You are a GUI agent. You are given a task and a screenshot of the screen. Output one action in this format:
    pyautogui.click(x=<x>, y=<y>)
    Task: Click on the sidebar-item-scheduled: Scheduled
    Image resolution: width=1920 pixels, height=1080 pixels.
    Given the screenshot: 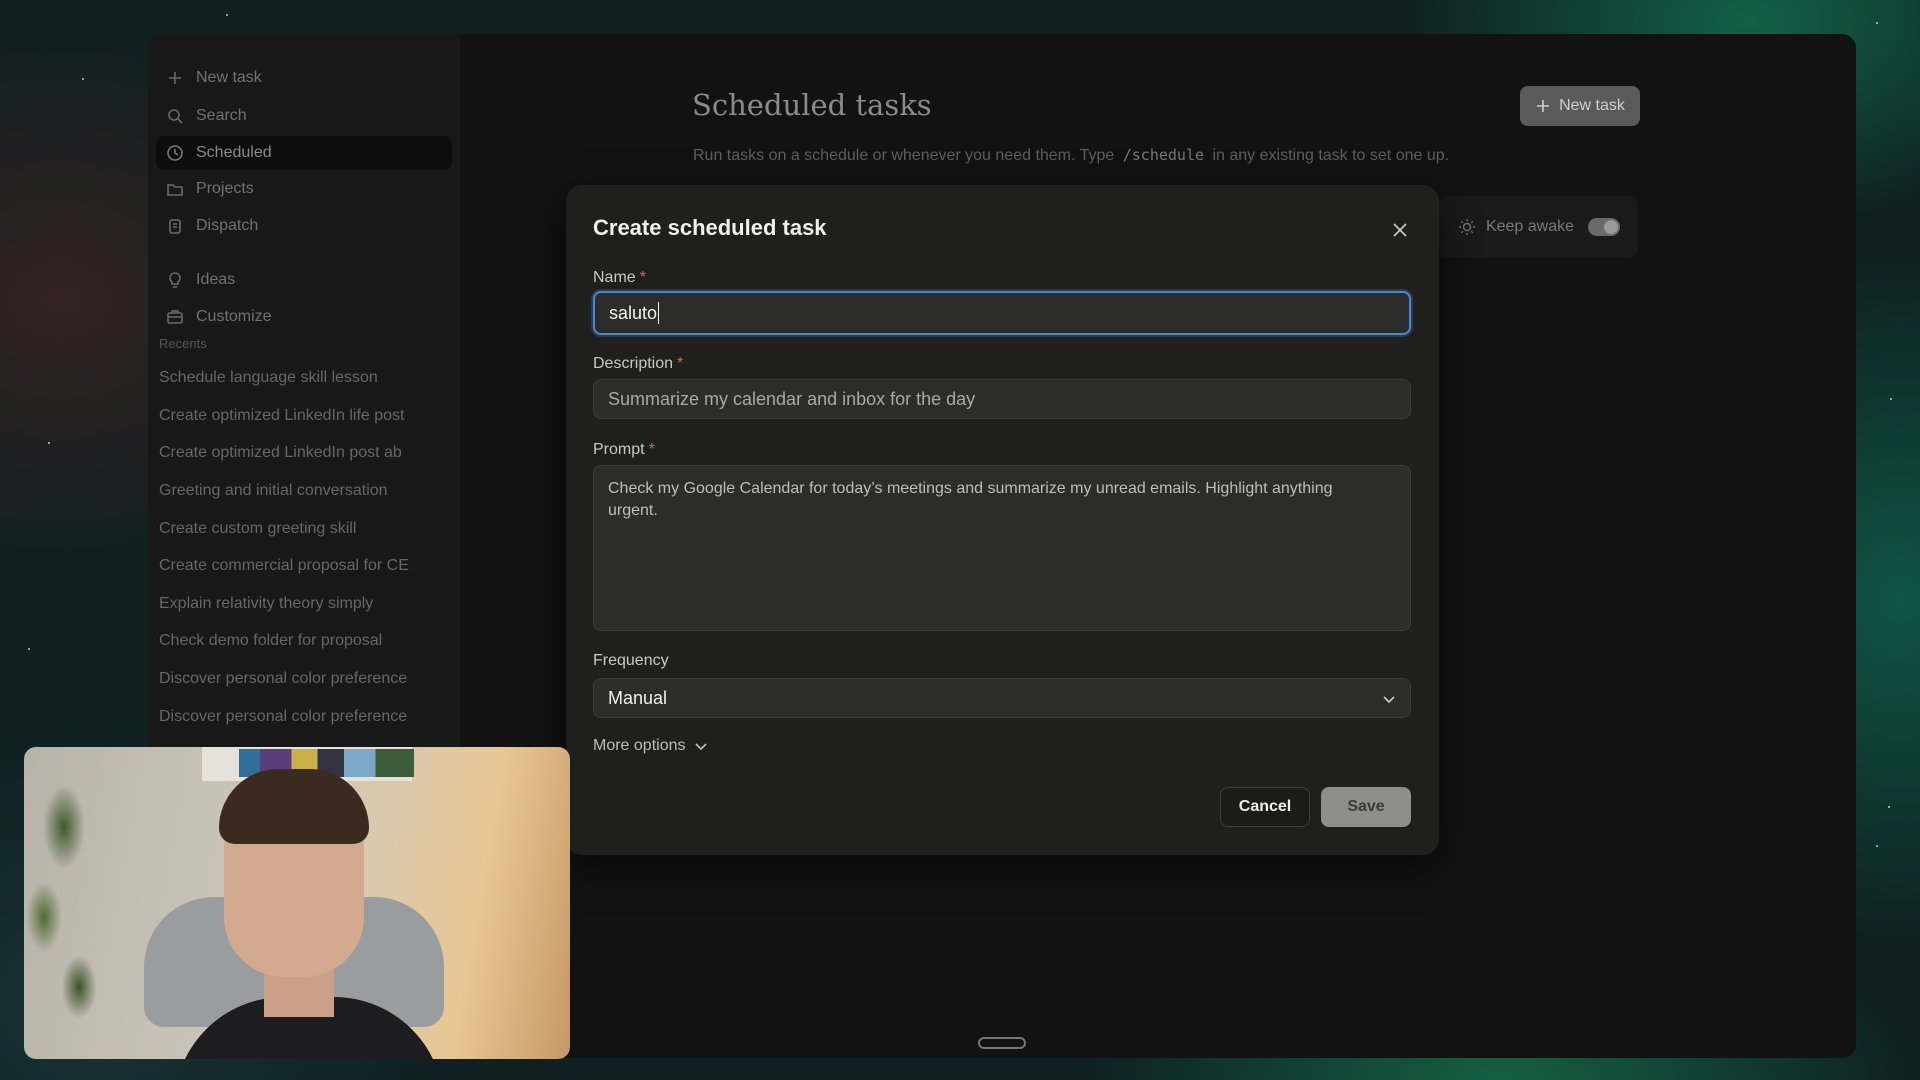 What is the action you would take?
    pyautogui.click(x=304, y=153)
    